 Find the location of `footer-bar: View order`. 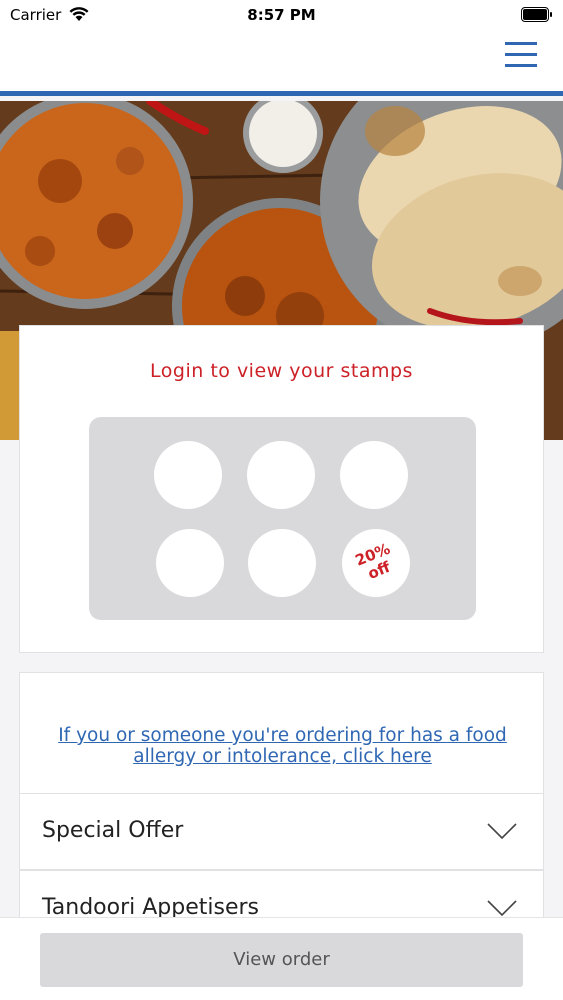

footer-bar: View order is located at coordinates (281, 958).